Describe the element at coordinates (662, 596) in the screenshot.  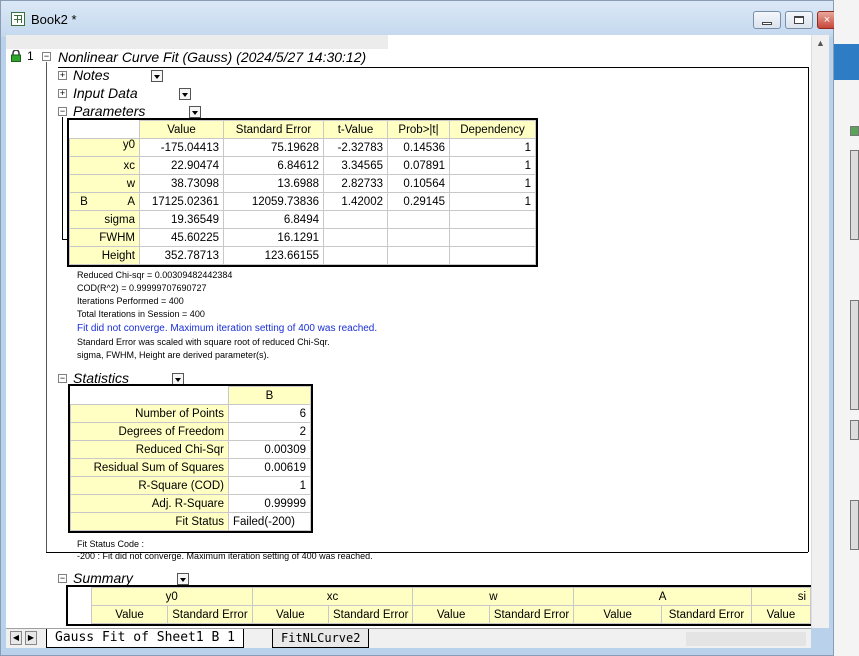
I see `summary-group-a: A` at that location.